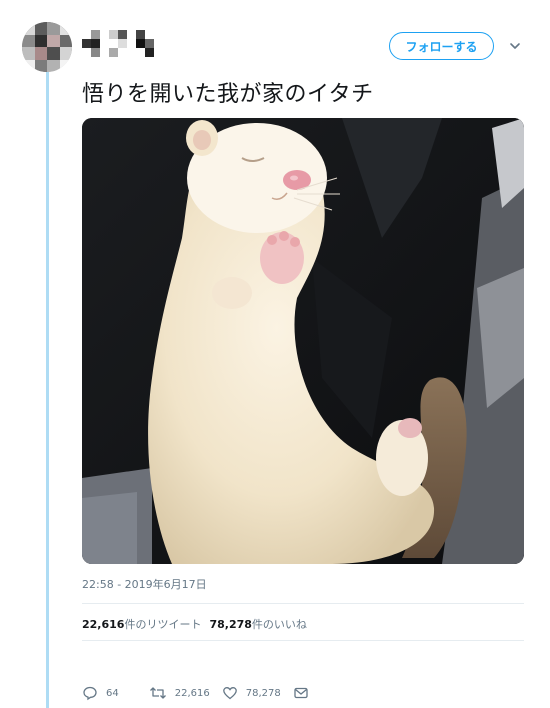 This screenshot has width=550, height=708. What do you see at coordinates (230, 624) in the screenshot?
I see `like-count: 78,278` at bounding box center [230, 624].